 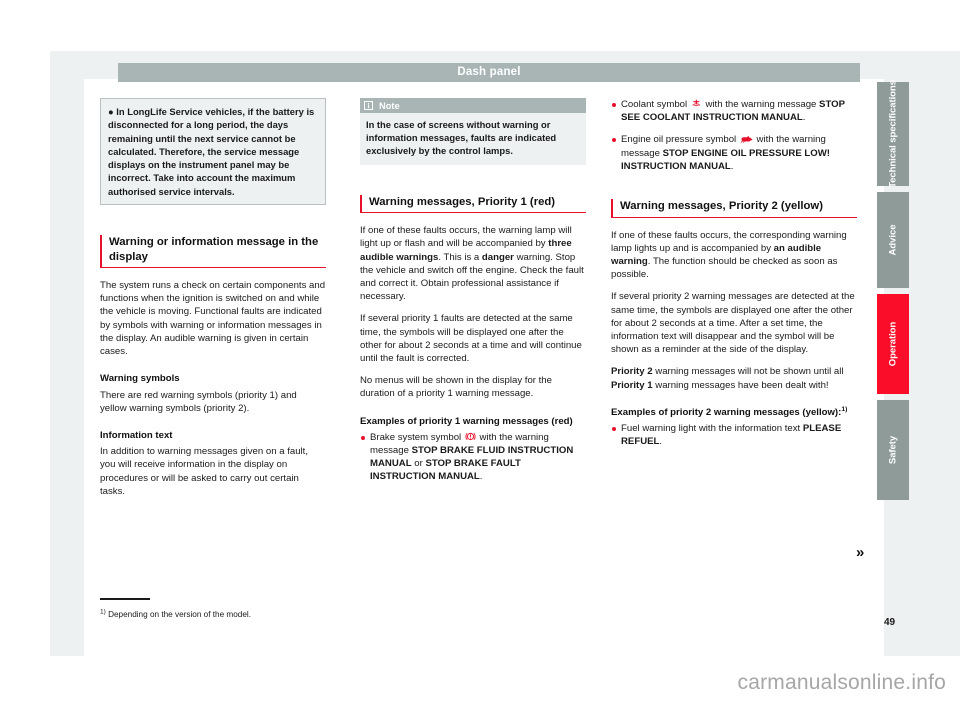 I want to click on p1-part-c: . This is a, so click(x=460, y=257).